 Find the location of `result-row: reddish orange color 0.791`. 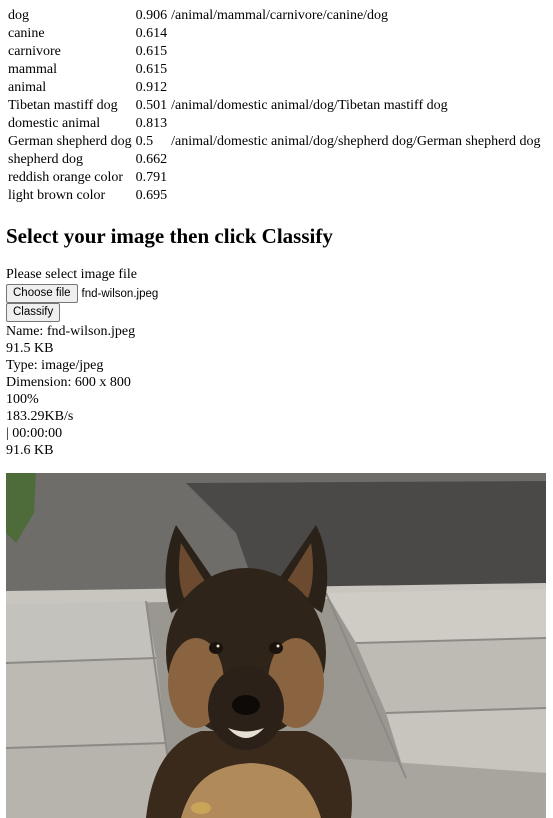

result-row: reddish orange color 0.791 is located at coordinates (274, 178).